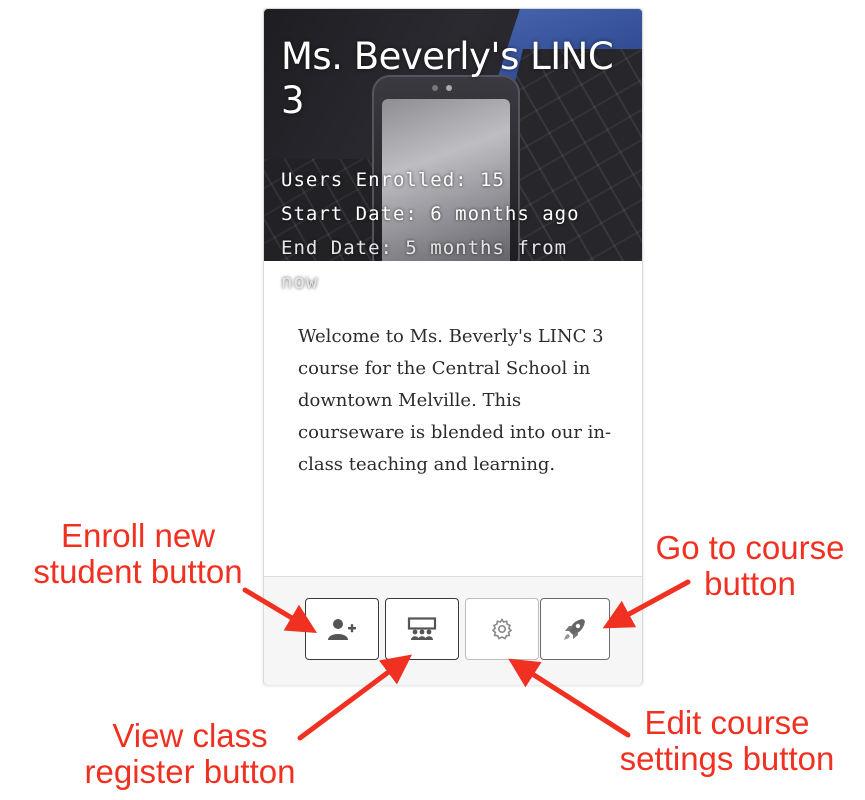  What do you see at coordinates (458, 79) in the screenshot?
I see `course-title: Ms. Beverly's LINC 3` at bounding box center [458, 79].